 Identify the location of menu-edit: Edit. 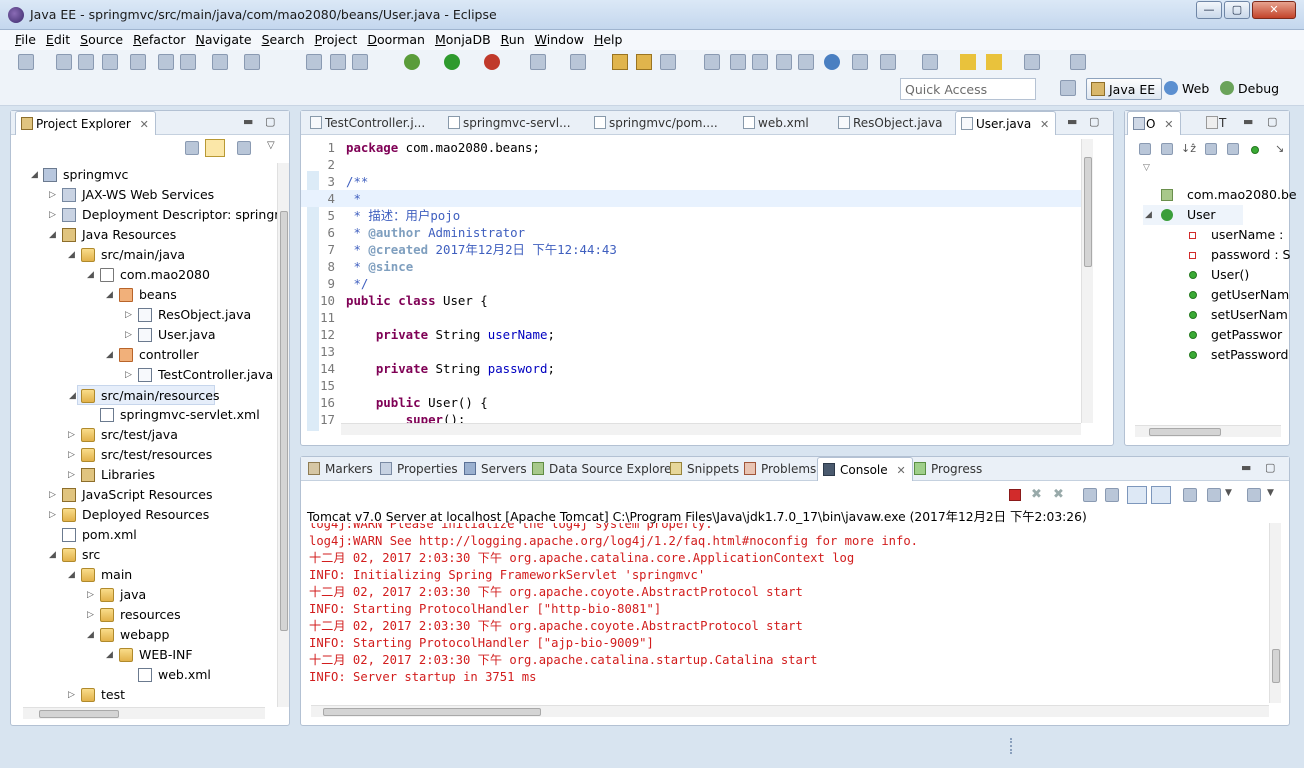
(58, 40).